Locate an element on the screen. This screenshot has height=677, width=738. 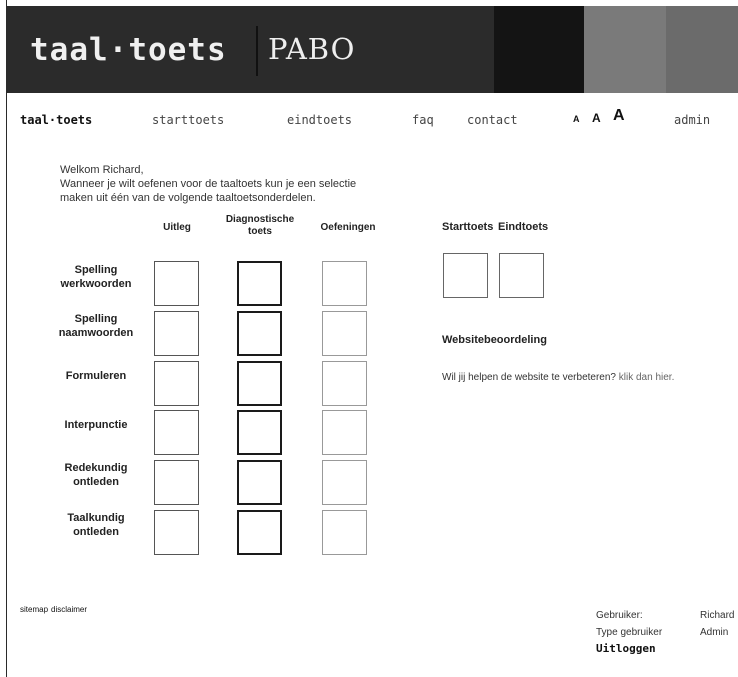
uitleg-box-interpunctie is located at coordinates (176, 432).